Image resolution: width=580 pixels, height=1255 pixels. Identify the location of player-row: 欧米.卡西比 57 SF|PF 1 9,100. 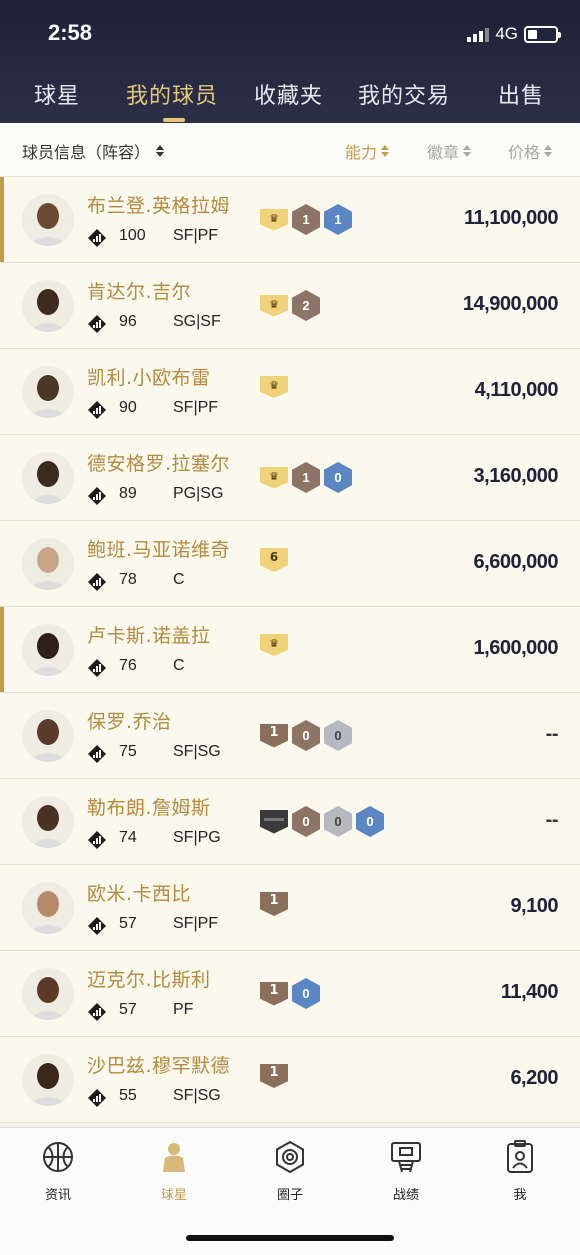
(290, 908).